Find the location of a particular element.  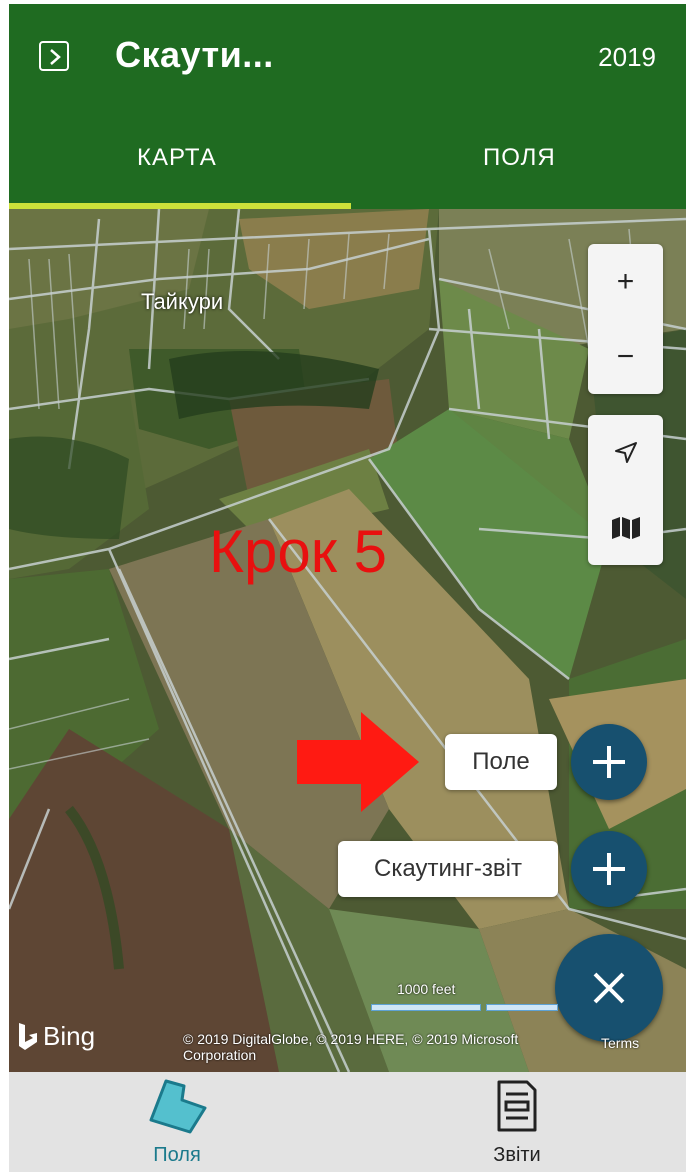

nav-item-fields: Поля is located at coordinates (178, 1122).